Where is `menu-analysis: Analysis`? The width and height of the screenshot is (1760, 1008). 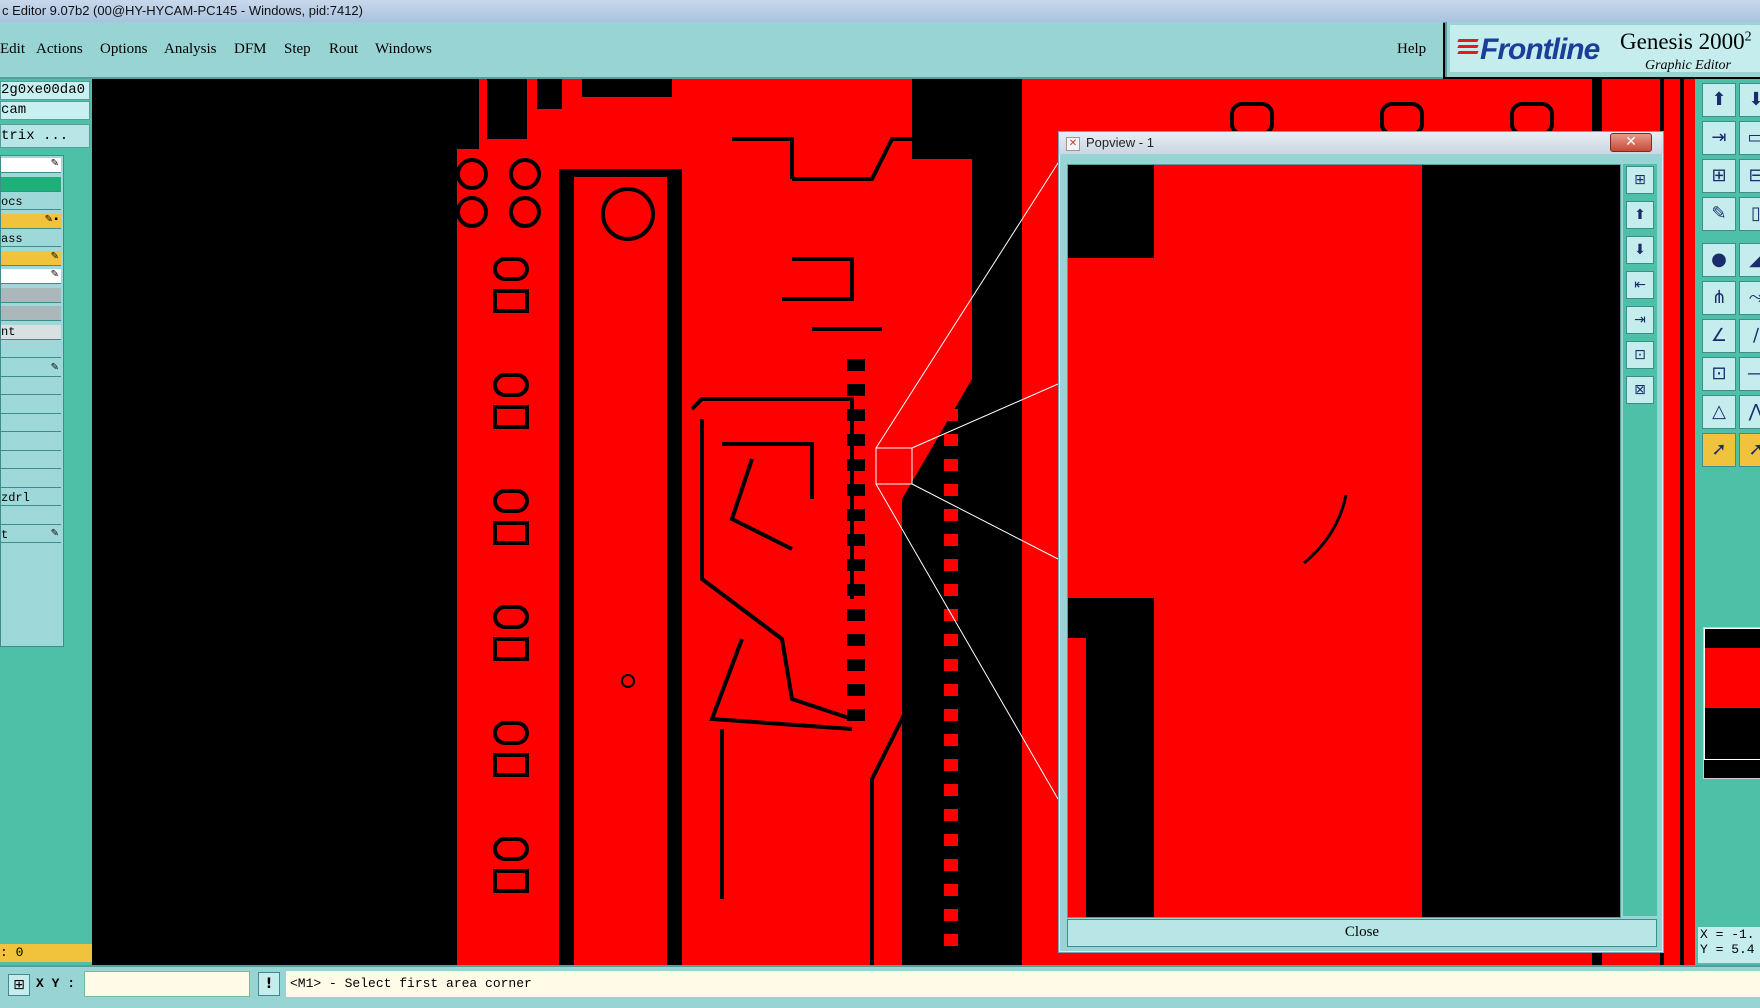 menu-analysis: Analysis is located at coordinates (190, 49).